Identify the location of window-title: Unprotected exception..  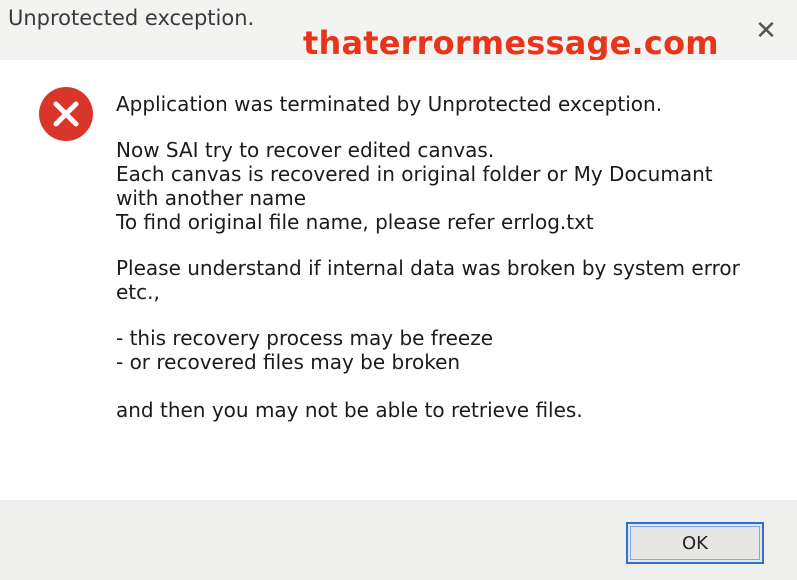
(131, 18).